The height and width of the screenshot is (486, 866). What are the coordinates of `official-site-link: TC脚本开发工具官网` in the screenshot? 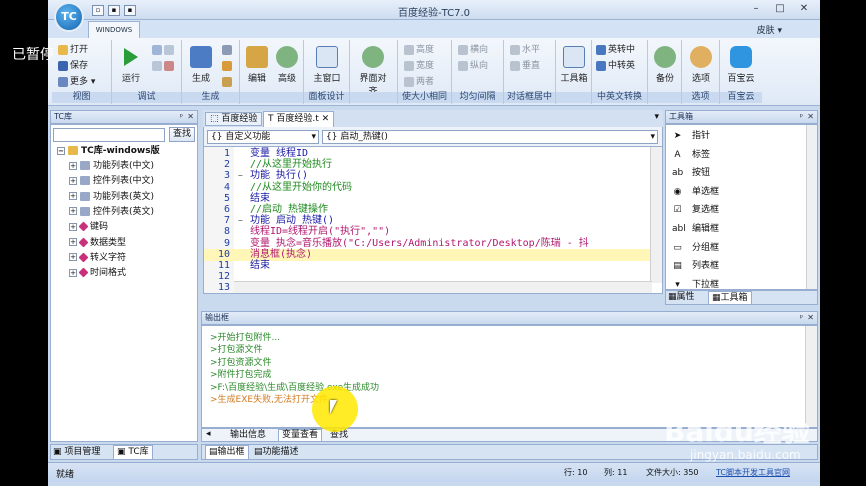 It's located at (753, 472).